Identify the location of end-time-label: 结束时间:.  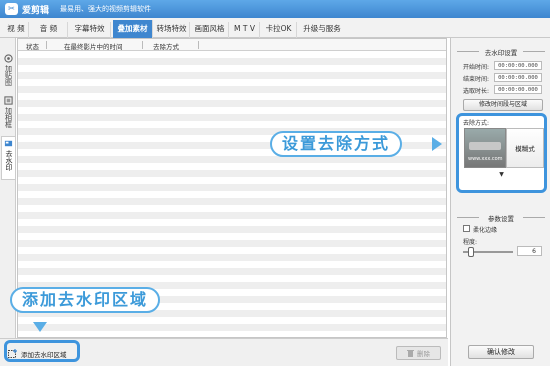
(476, 79).